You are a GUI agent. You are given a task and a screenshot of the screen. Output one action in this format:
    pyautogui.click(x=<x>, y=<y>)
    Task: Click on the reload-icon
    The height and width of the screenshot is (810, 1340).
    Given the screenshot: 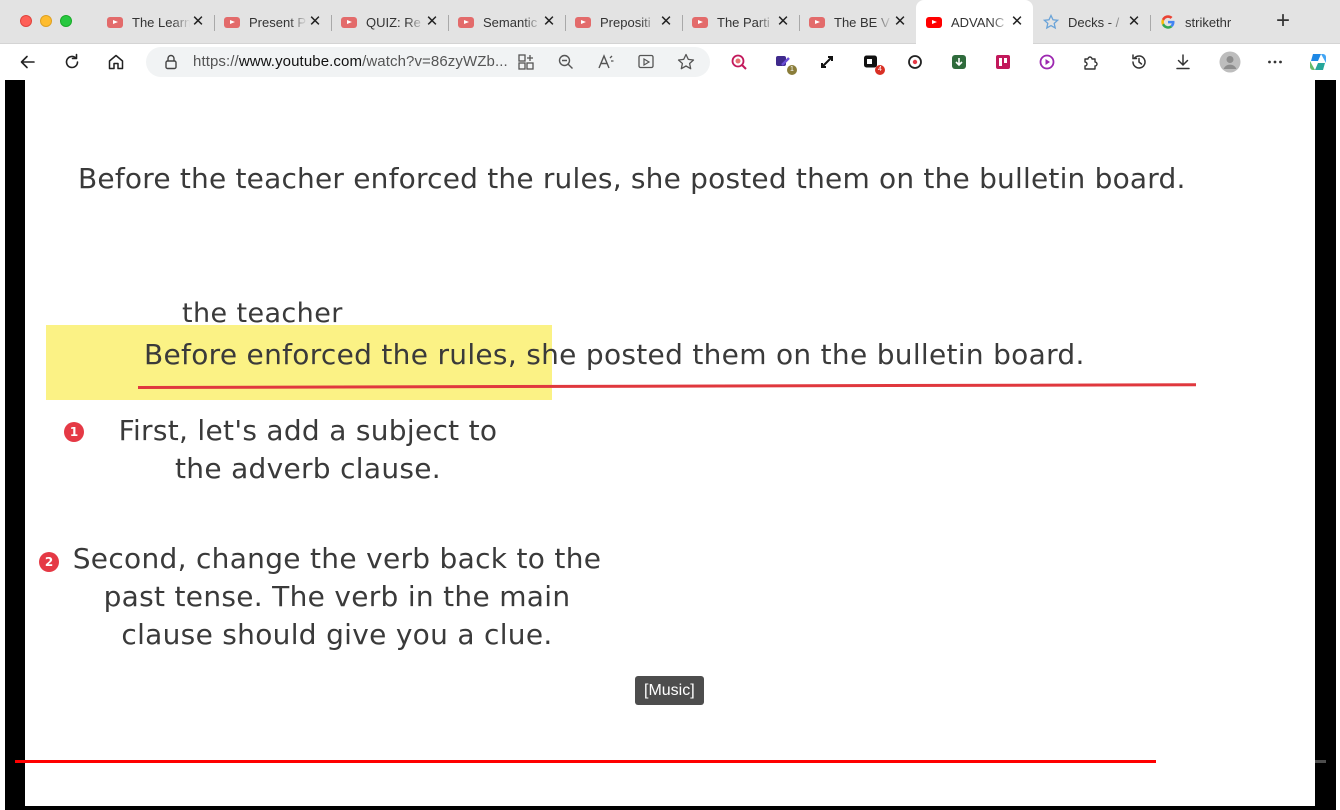 What is the action you would take?
    pyautogui.click(x=72, y=61)
    